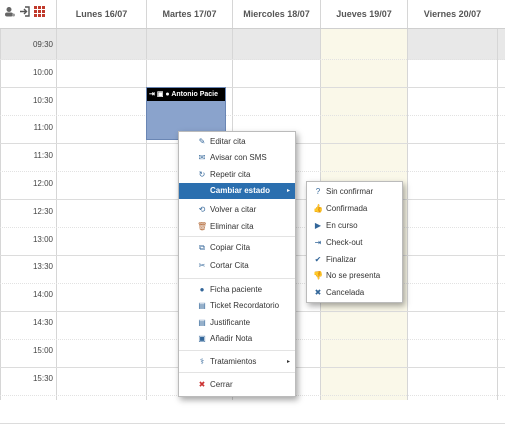  What do you see at coordinates (160, 94) in the screenshot?
I see `sms-icon: ▣` at bounding box center [160, 94].